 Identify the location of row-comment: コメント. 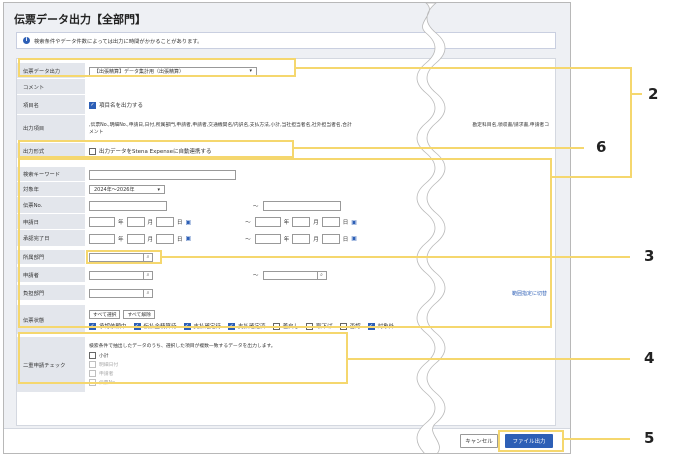
(286, 87).